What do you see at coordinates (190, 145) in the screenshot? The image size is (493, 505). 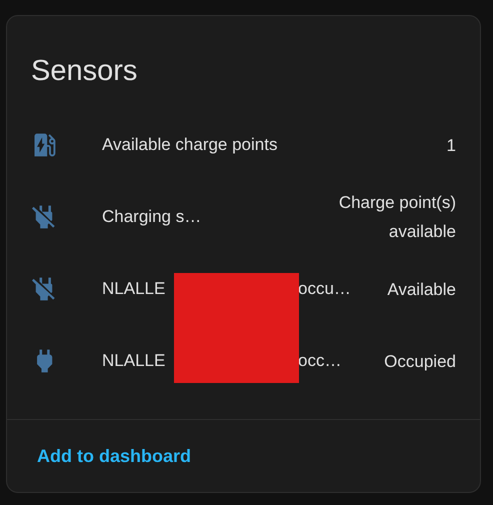 I see `sensor-name: Available charge points` at bounding box center [190, 145].